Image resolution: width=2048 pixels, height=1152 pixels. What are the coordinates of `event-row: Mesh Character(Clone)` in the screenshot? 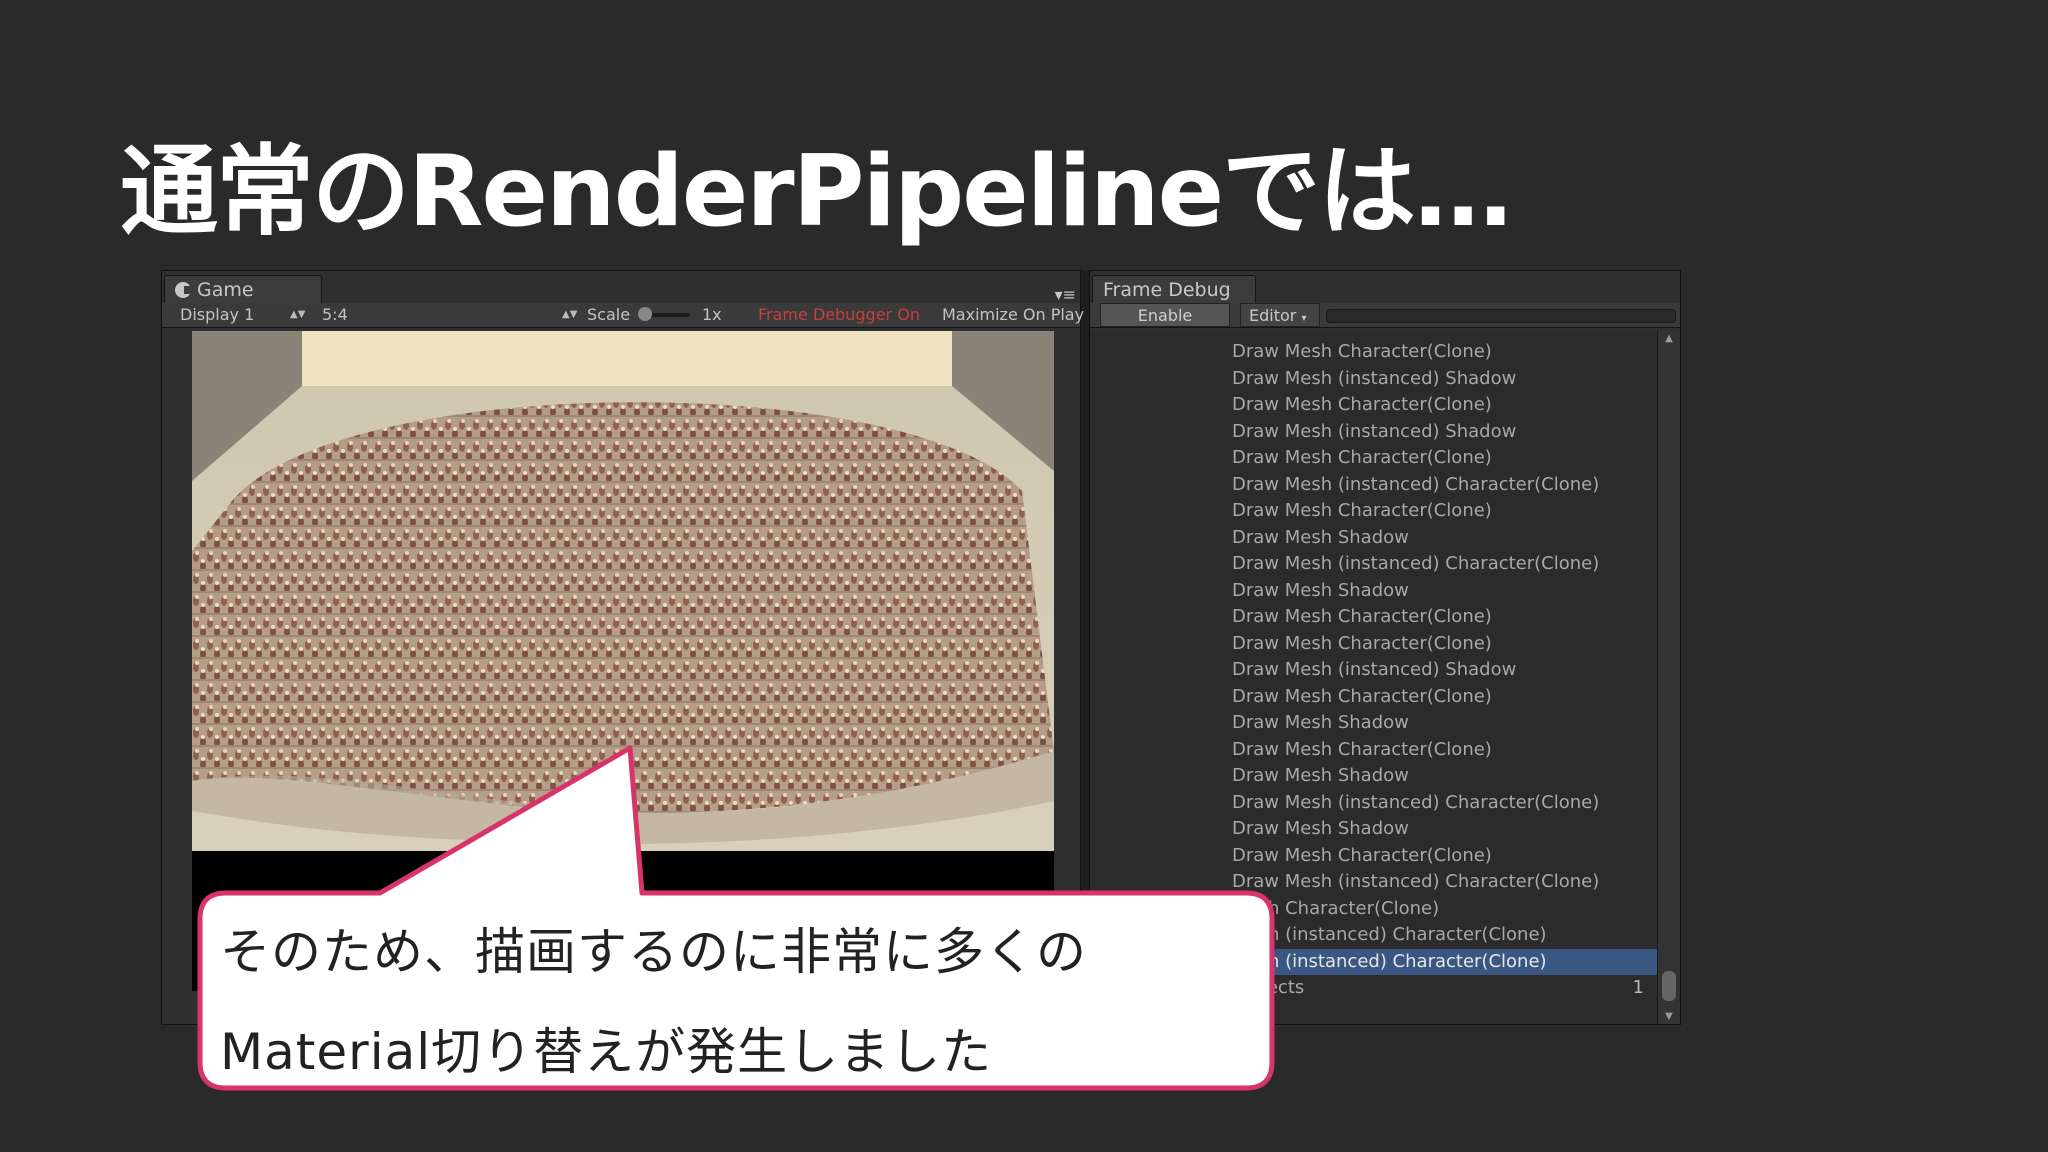 It's located at (1374, 909).